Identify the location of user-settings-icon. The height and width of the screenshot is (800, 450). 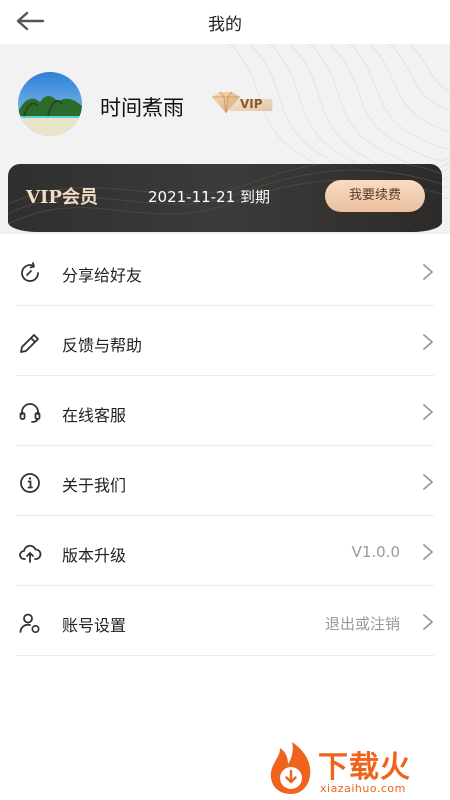
(29, 623).